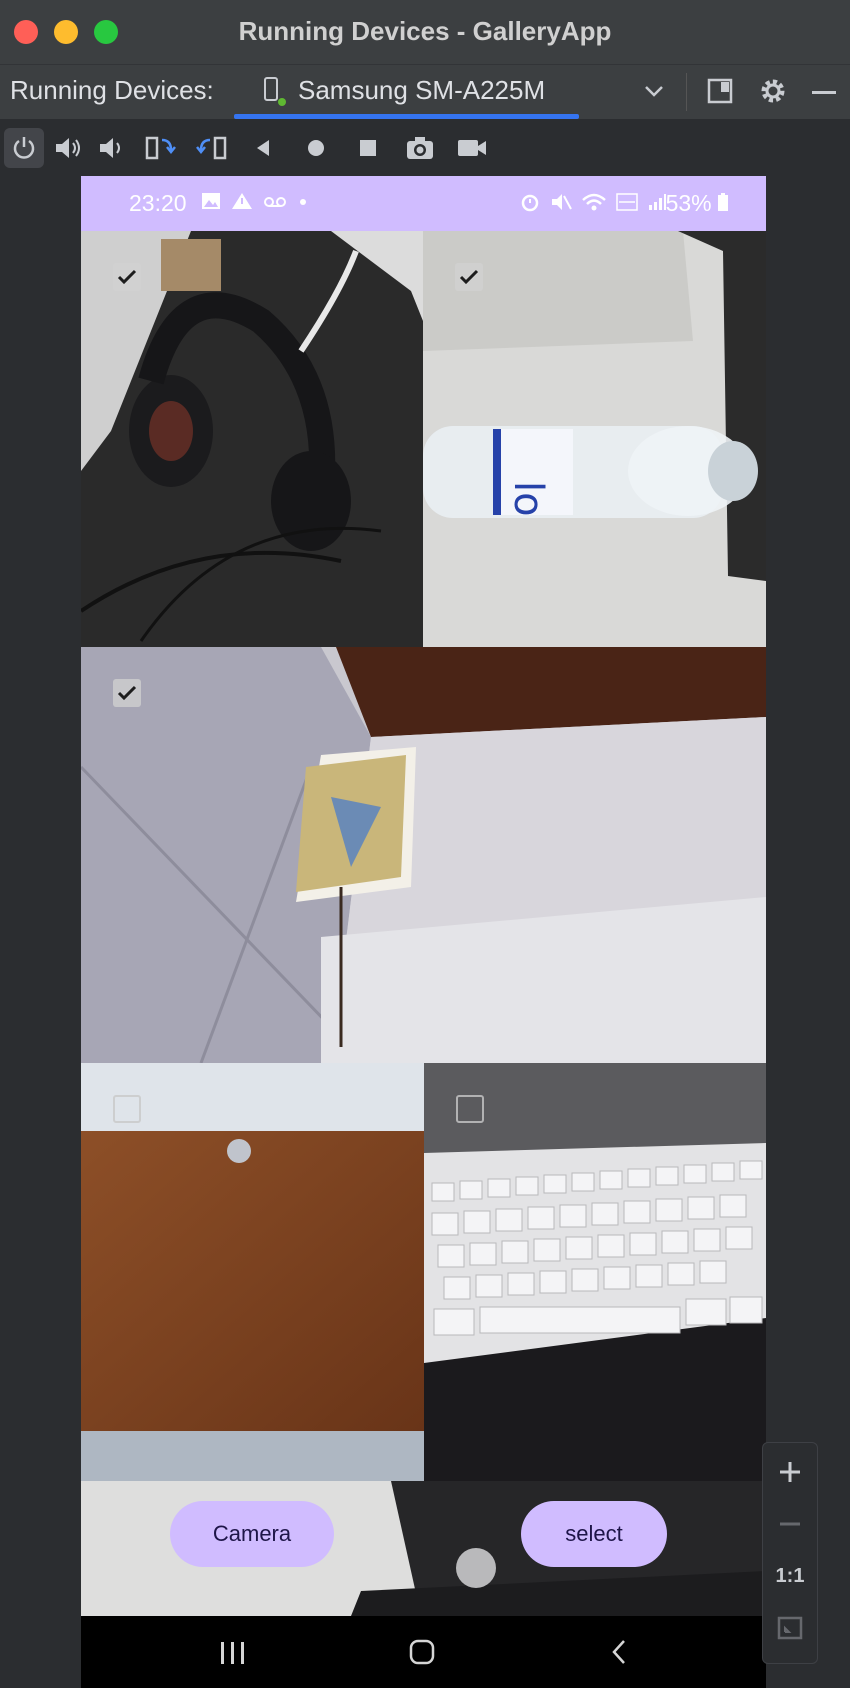  What do you see at coordinates (406, 116) in the screenshot?
I see `active-tab-underline` at bounding box center [406, 116].